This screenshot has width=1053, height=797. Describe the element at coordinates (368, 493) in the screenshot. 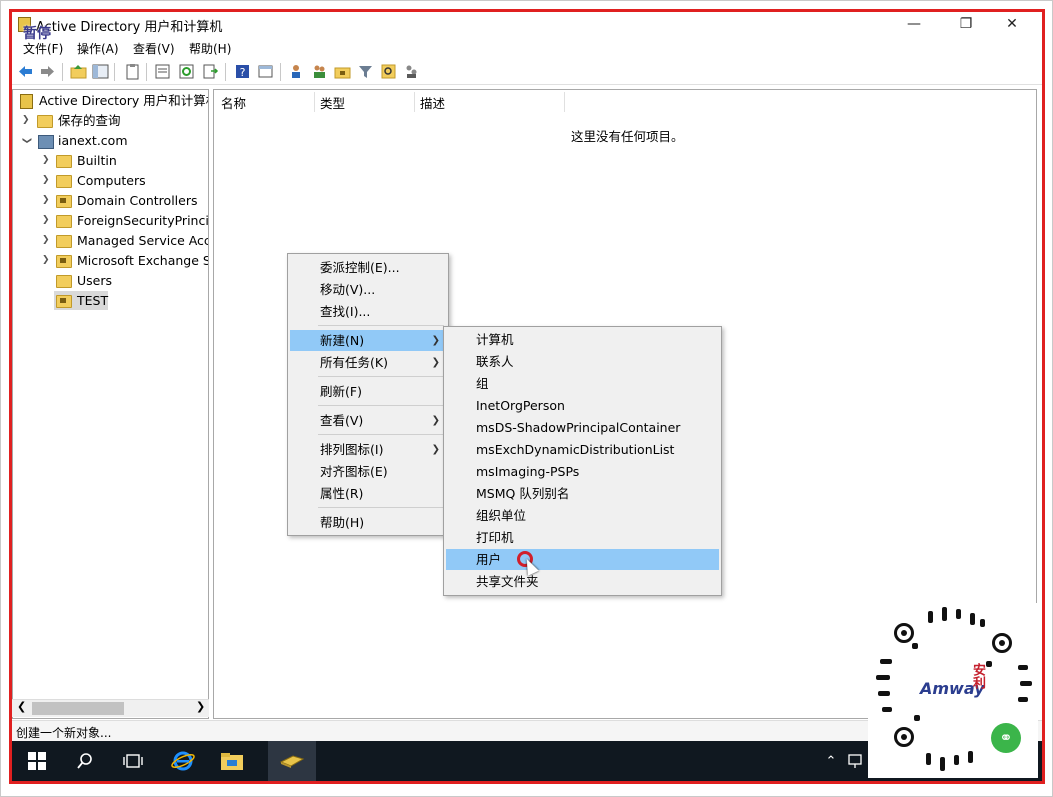

I see `menu-item-properties: 属性(R)` at that location.